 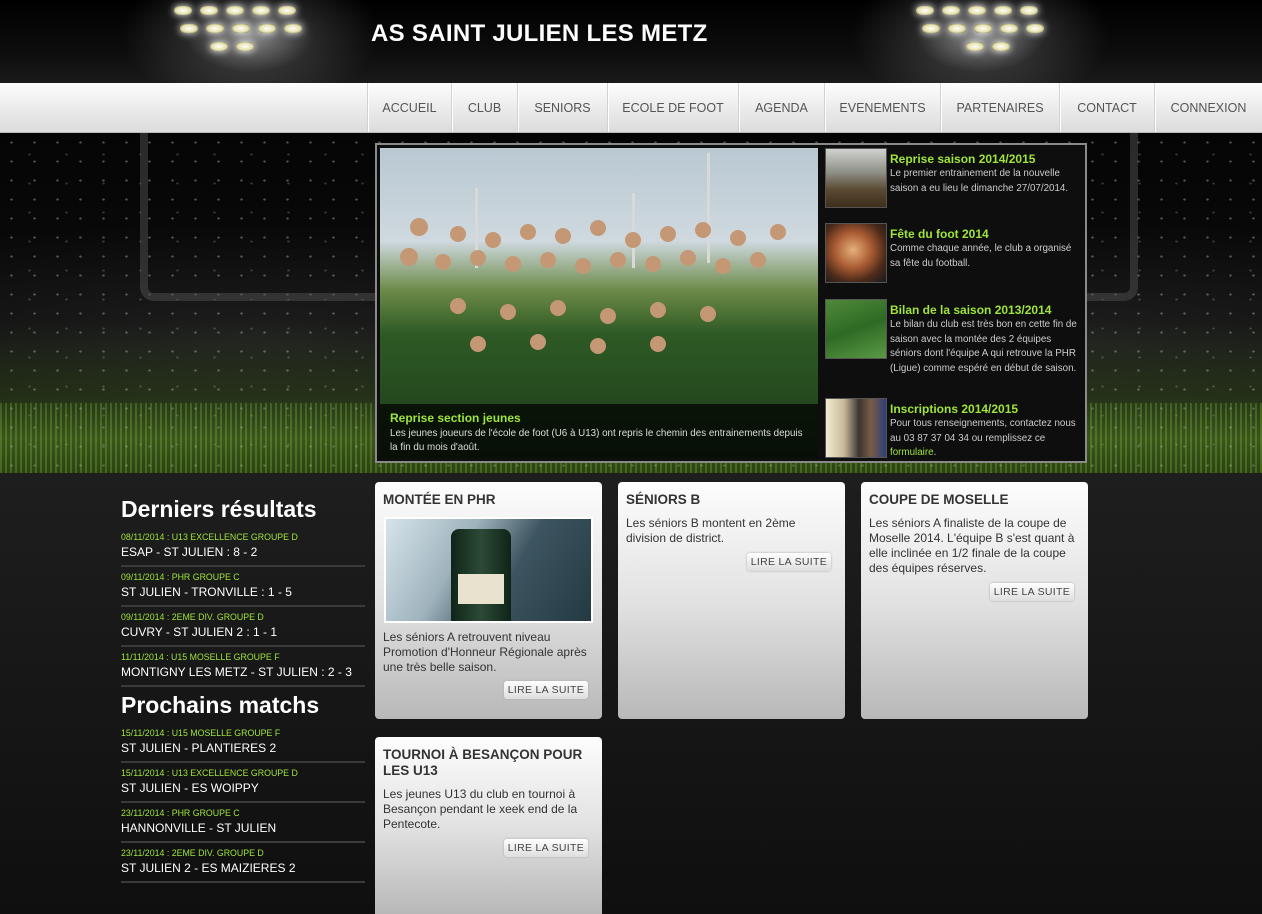 I want to click on article-title: TOURNOI À BESANÇON POUR LES U13, so click(x=488, y=763).